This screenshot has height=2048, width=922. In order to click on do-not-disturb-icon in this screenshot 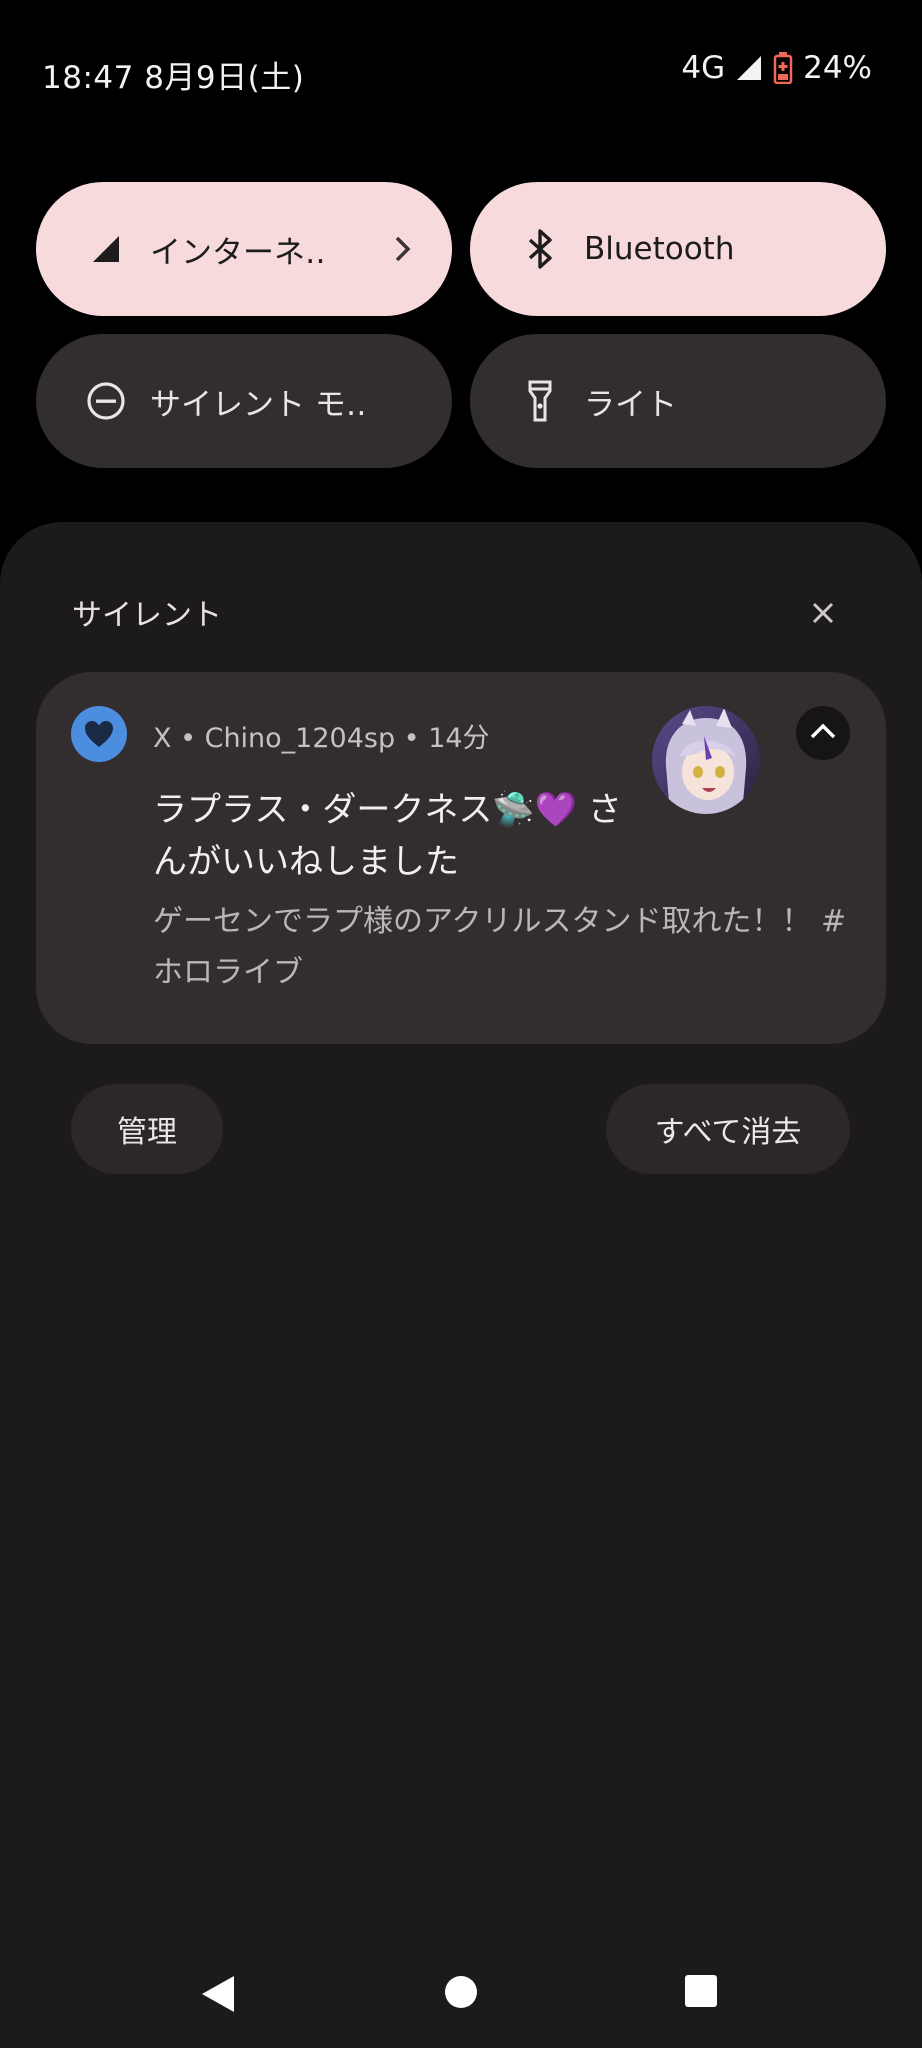, I will do `click(106, 401)`.